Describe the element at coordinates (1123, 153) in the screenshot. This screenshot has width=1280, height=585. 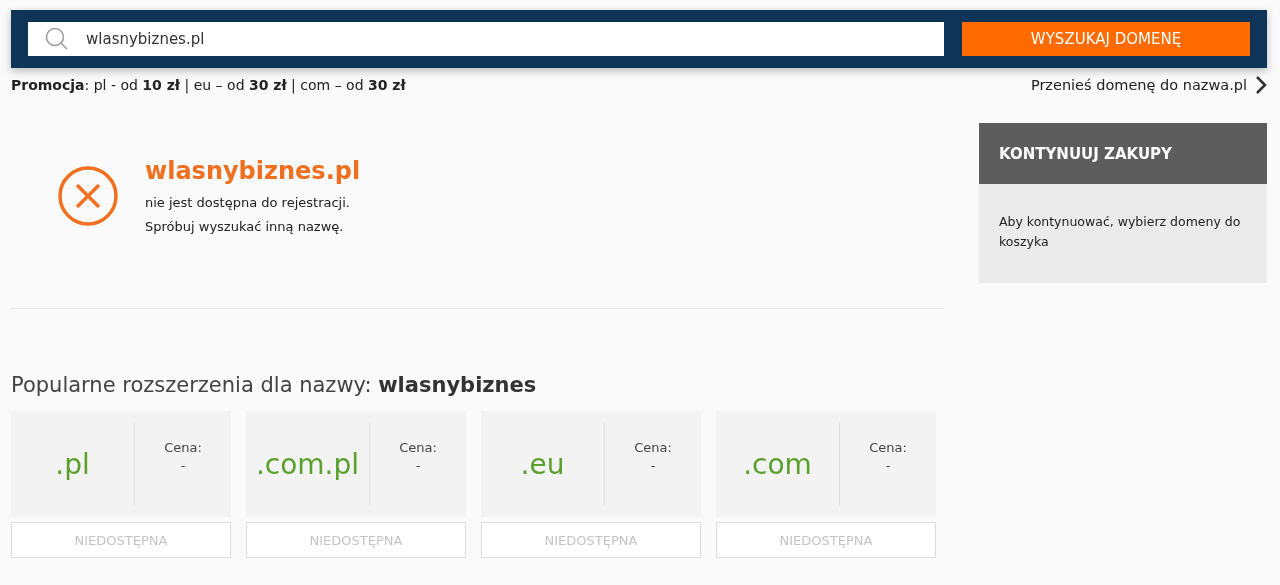
I see `cart-title: KONTYNUUJ ZAKUPY` at that location.